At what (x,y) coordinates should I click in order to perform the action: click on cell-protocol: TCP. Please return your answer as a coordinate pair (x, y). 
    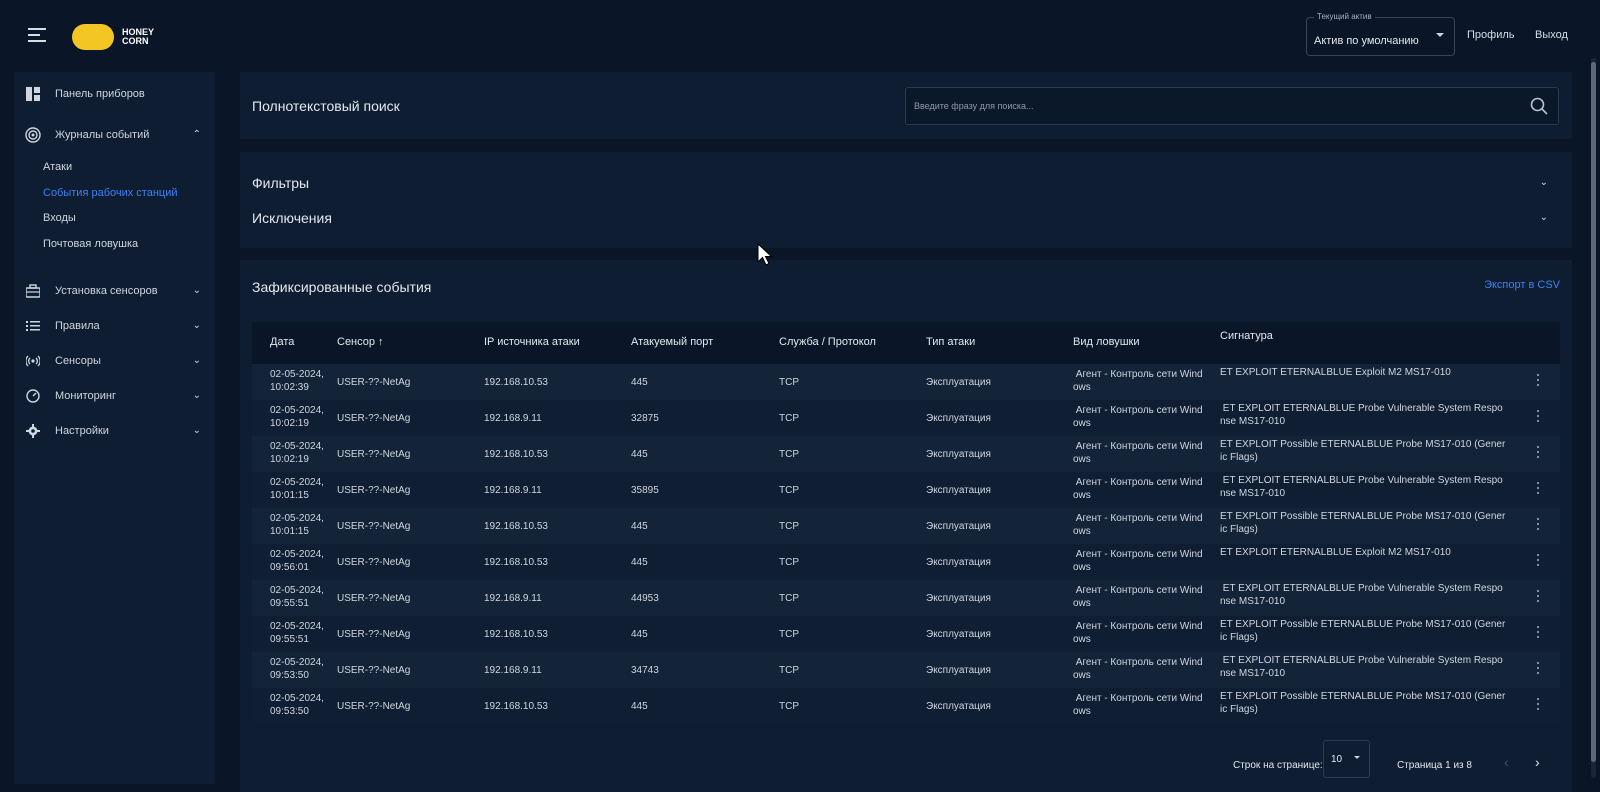
    Looking at the image, I should click on (789, 670).